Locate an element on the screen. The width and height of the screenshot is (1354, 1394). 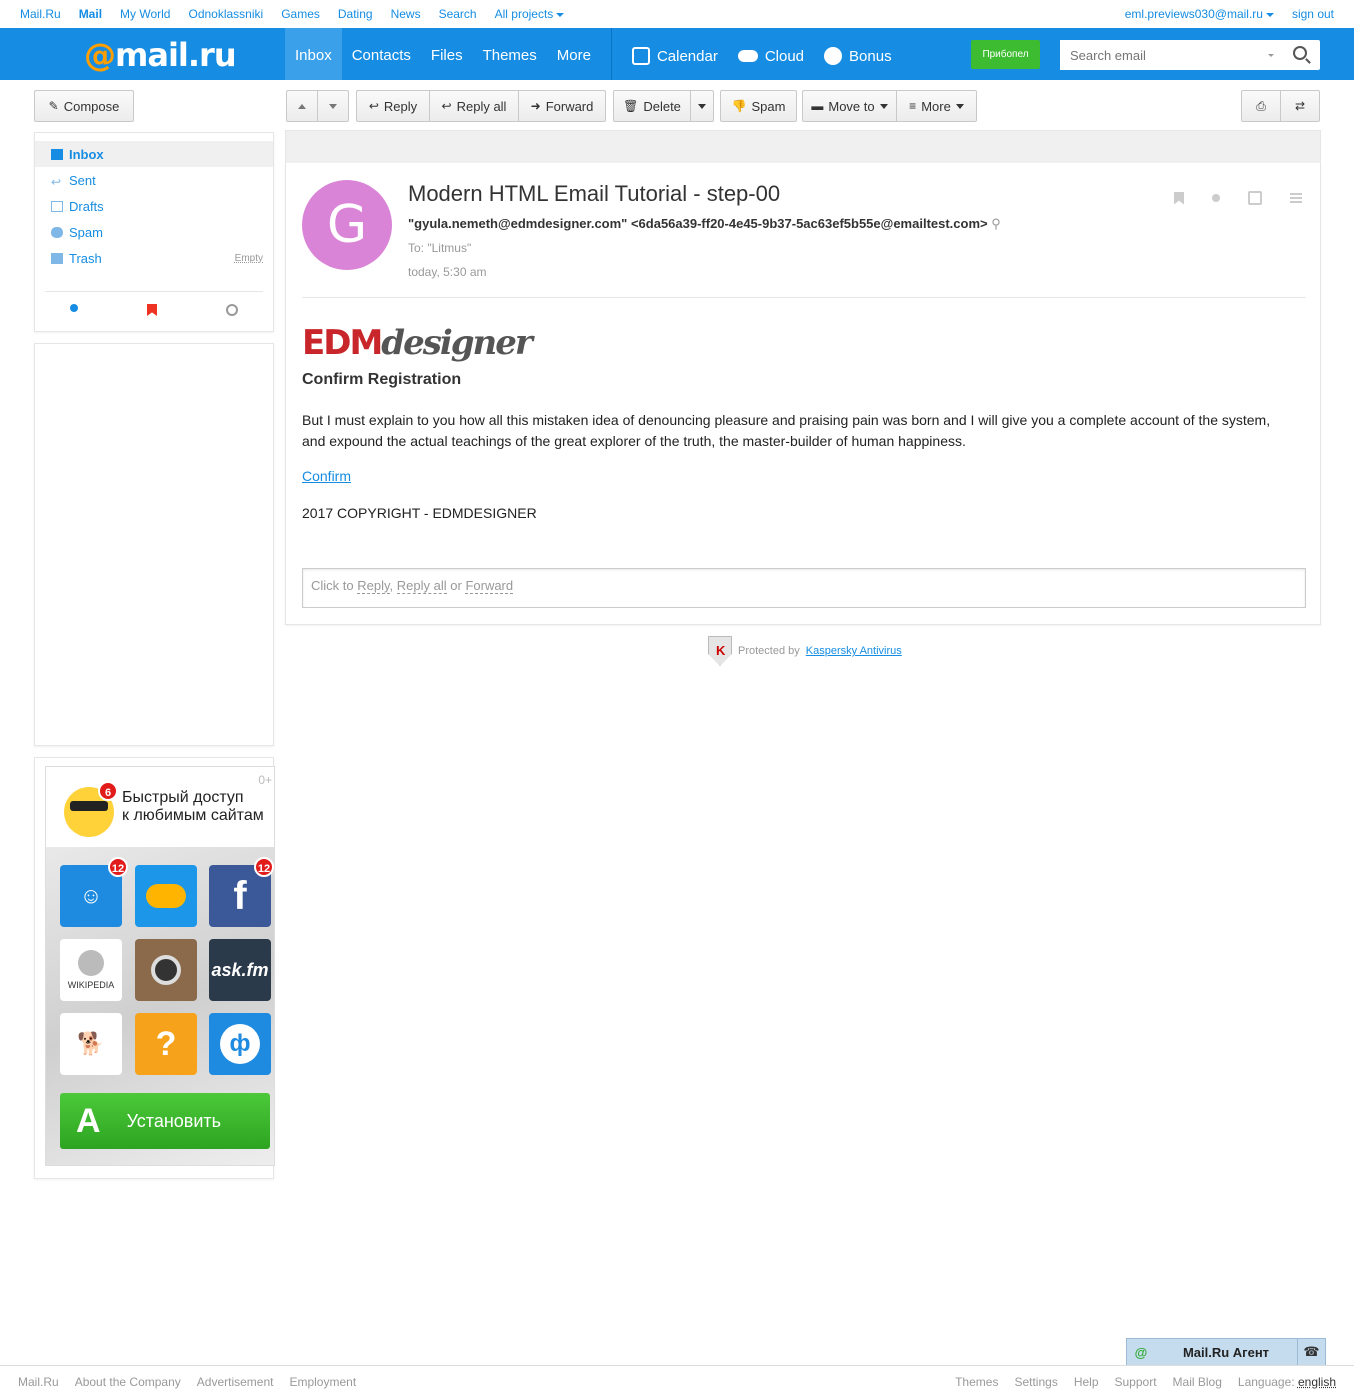
delete-group: 🗑 Delete is located at coordinates (663, 106).